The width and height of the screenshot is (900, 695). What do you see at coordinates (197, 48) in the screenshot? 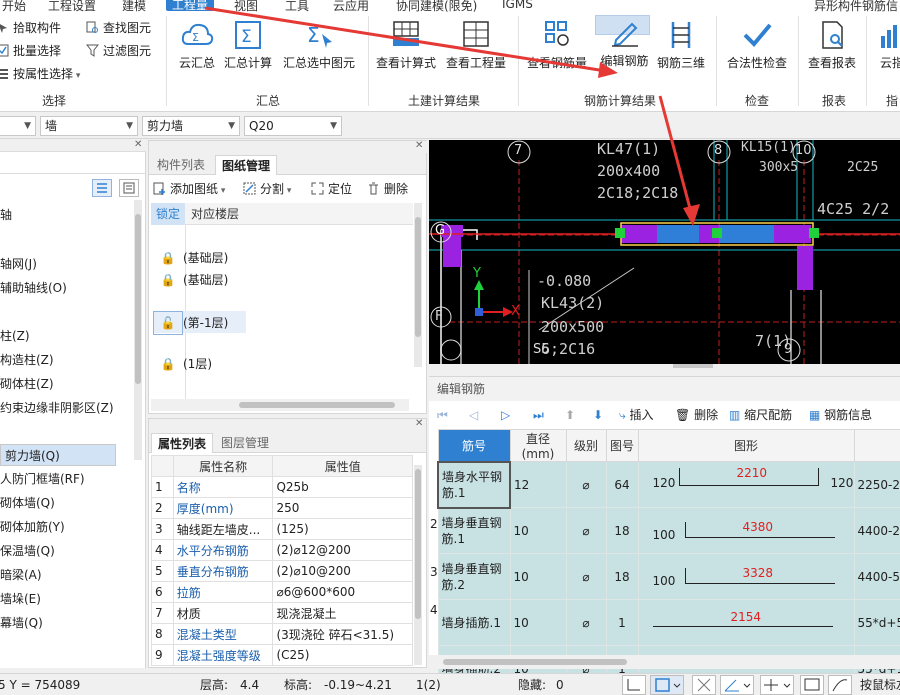
I see `cloud-summary-button: Σ 云汇总` at bounding box center [197, 48].